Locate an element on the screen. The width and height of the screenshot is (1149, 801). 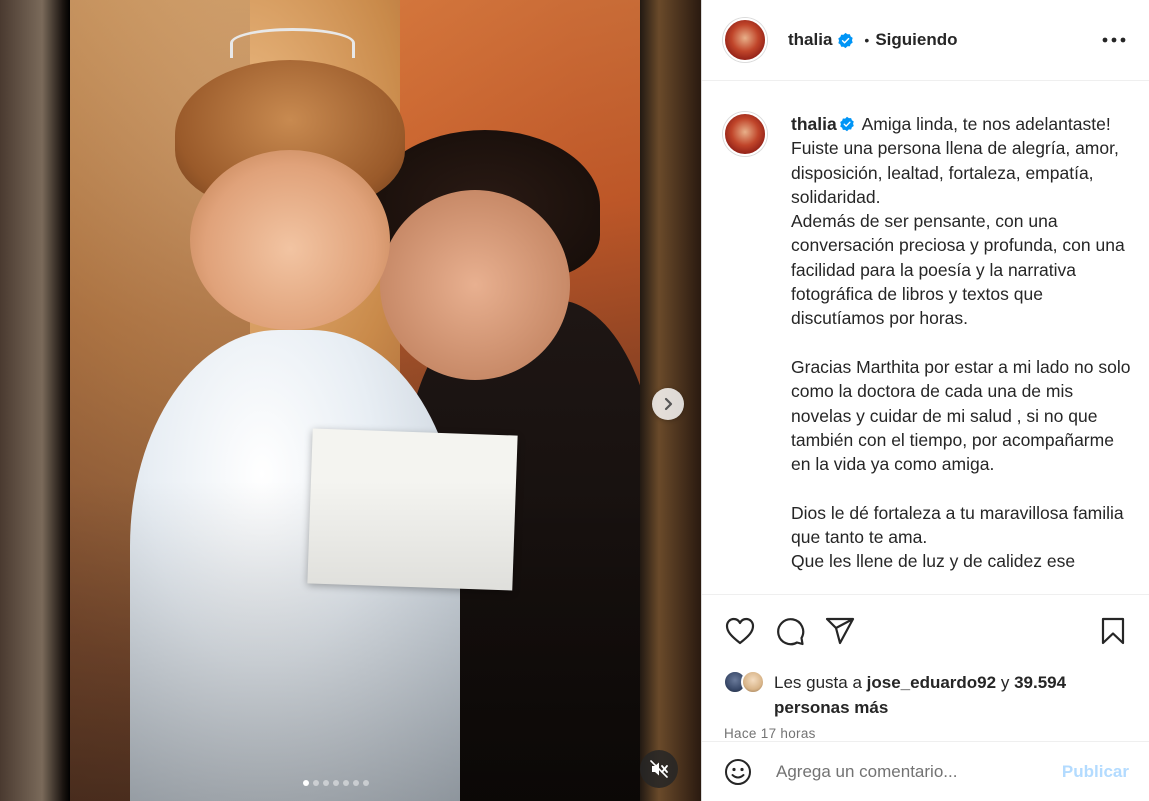
chevron-right-icon is located at coordinates (668, 404).